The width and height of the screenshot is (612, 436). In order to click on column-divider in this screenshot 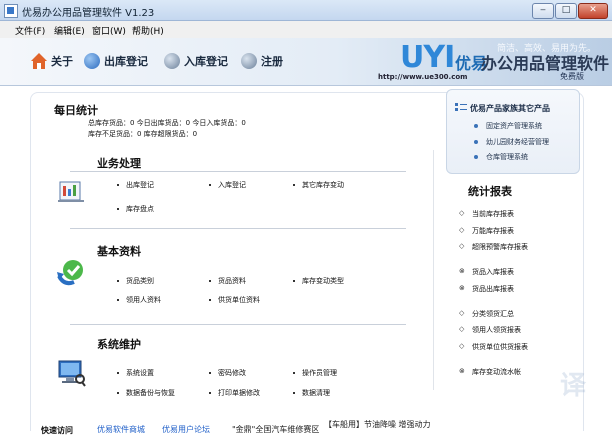, I will do `click(433, 270)`.